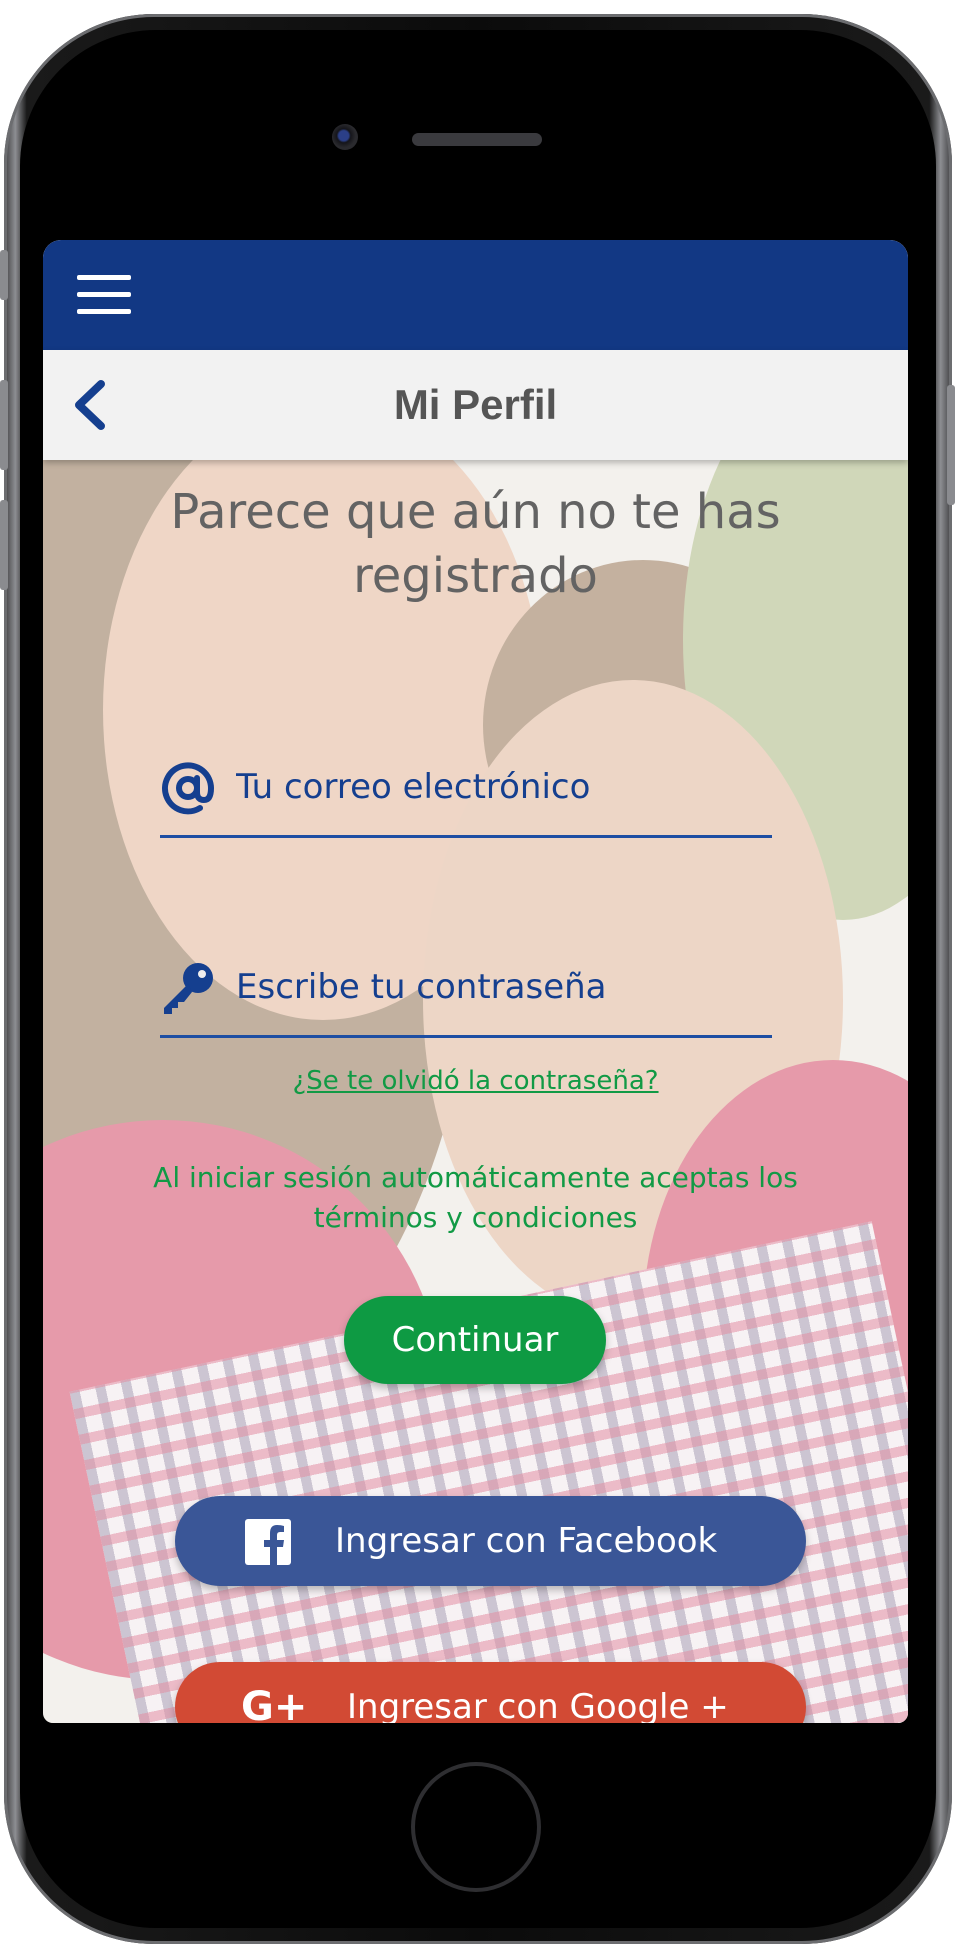  What do you see at coordinates (4, 545) in the screenshot?
I see `volume-down-button` at bounding box center [4, 545].